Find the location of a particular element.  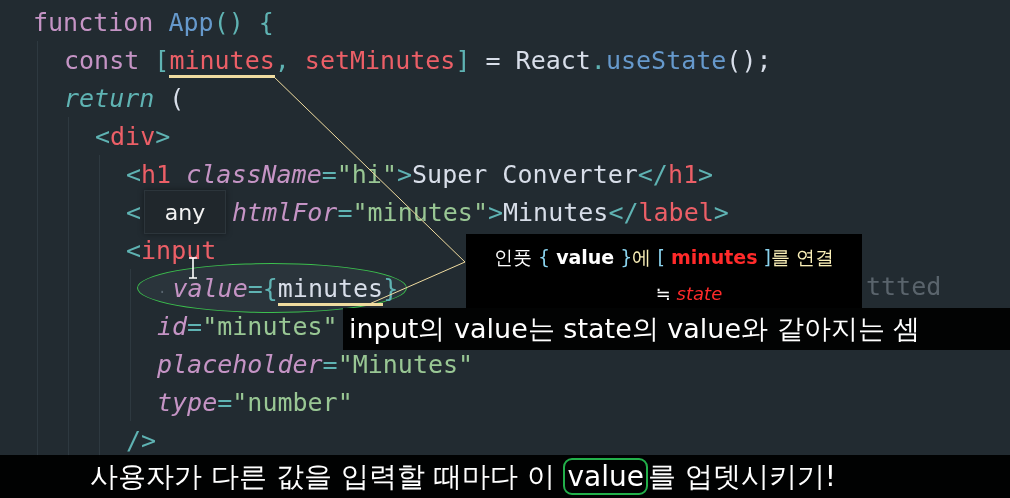

annotation-text: ≒ state is located at coordinates (689, 293).